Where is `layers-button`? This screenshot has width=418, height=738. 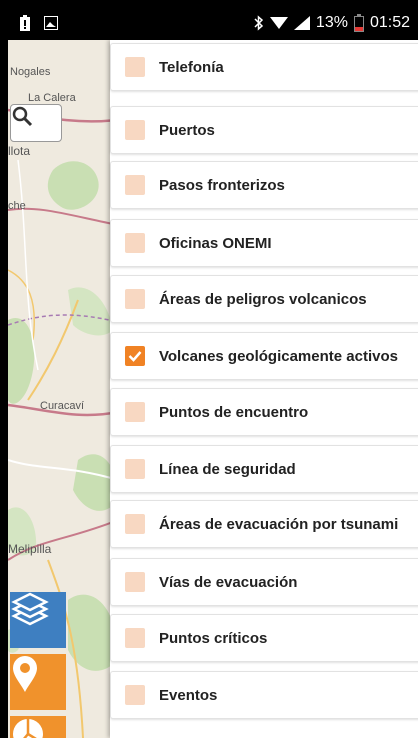
layers-button is located at coordinates (38, 620).